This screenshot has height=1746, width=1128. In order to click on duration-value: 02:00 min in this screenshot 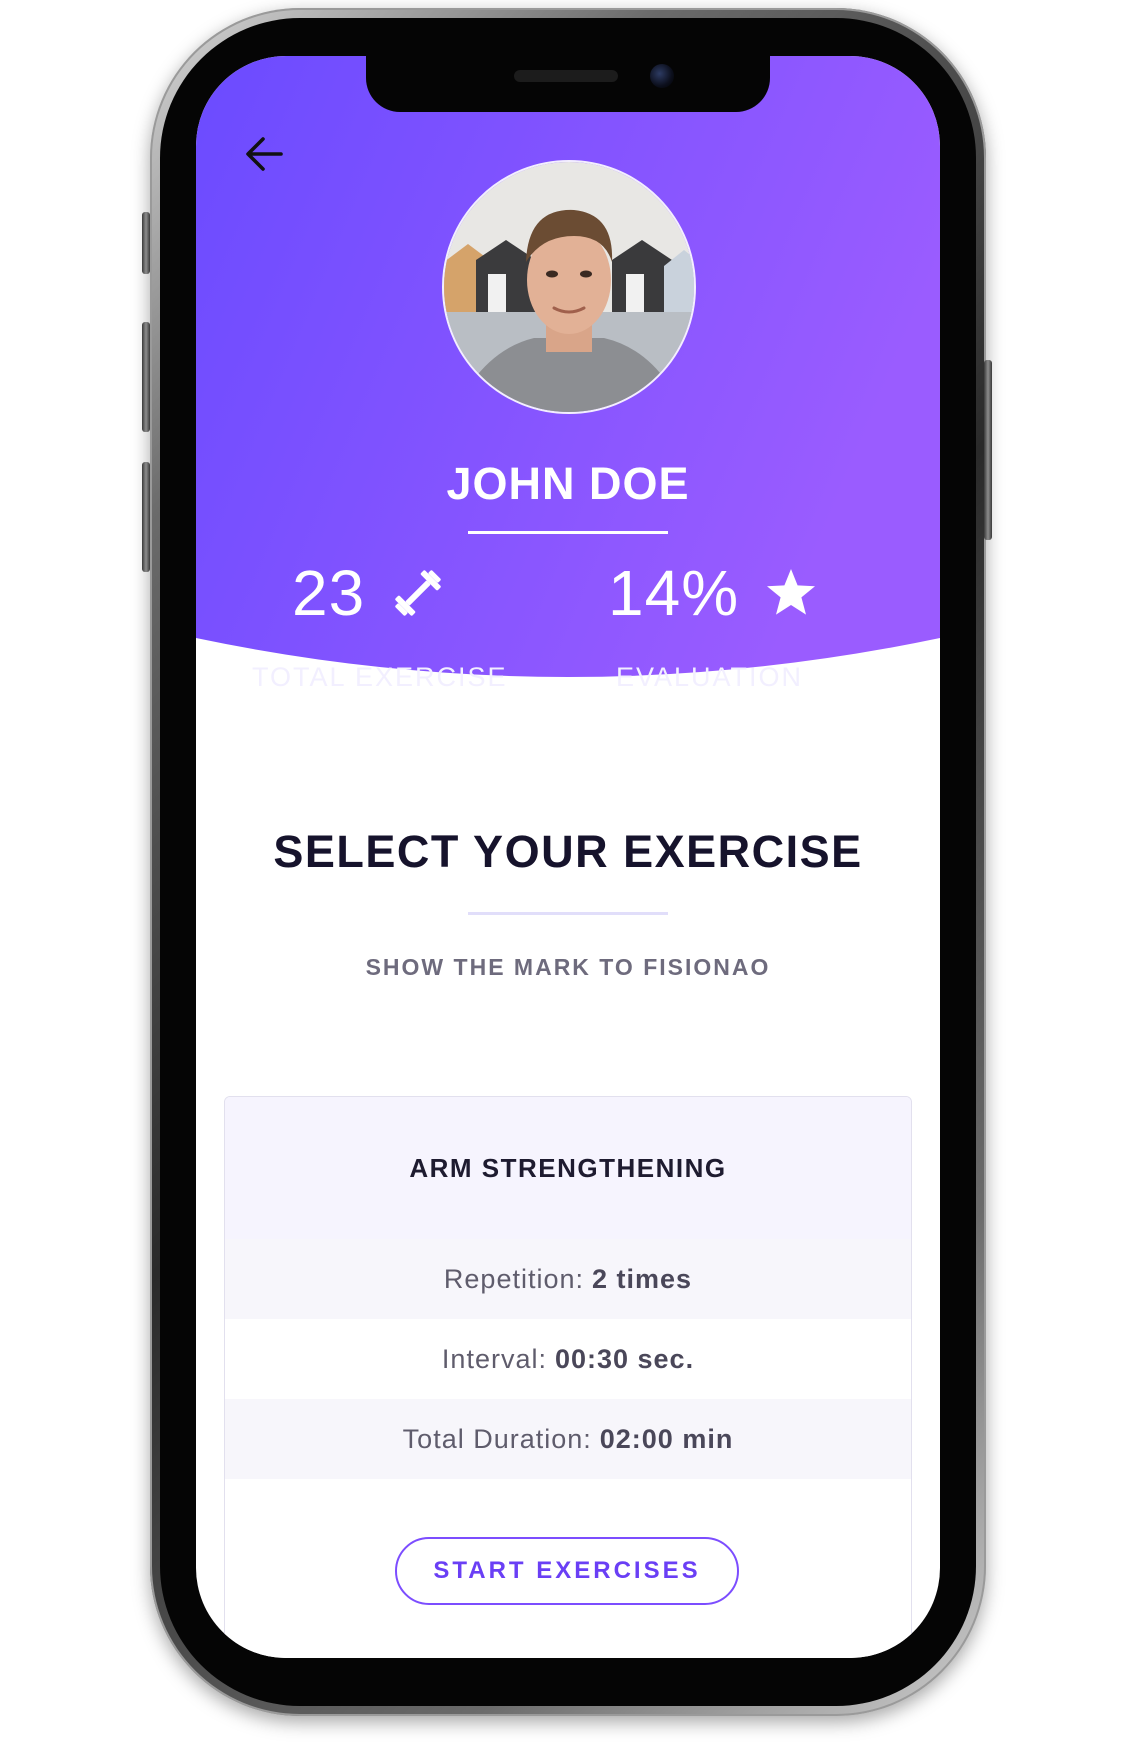, I will do `click(666, 1438)`.